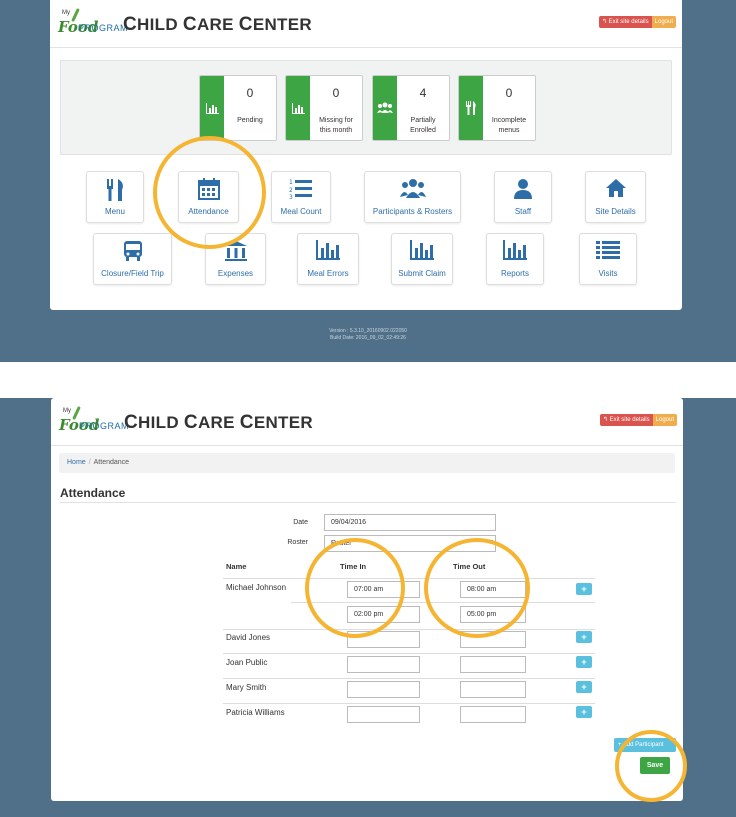  Describe the element at coordinates (608, 273) in the screenshot. I see `tile-label: Visits` at that location.